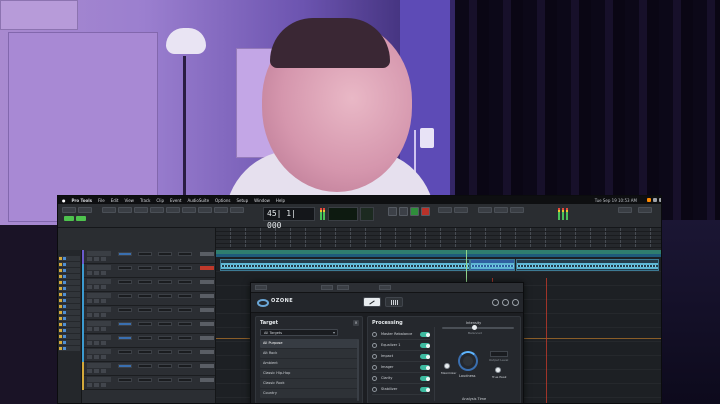 This screenshot has height=404, width=720. I want to click on plugin-compare-button, so click(327, 287).